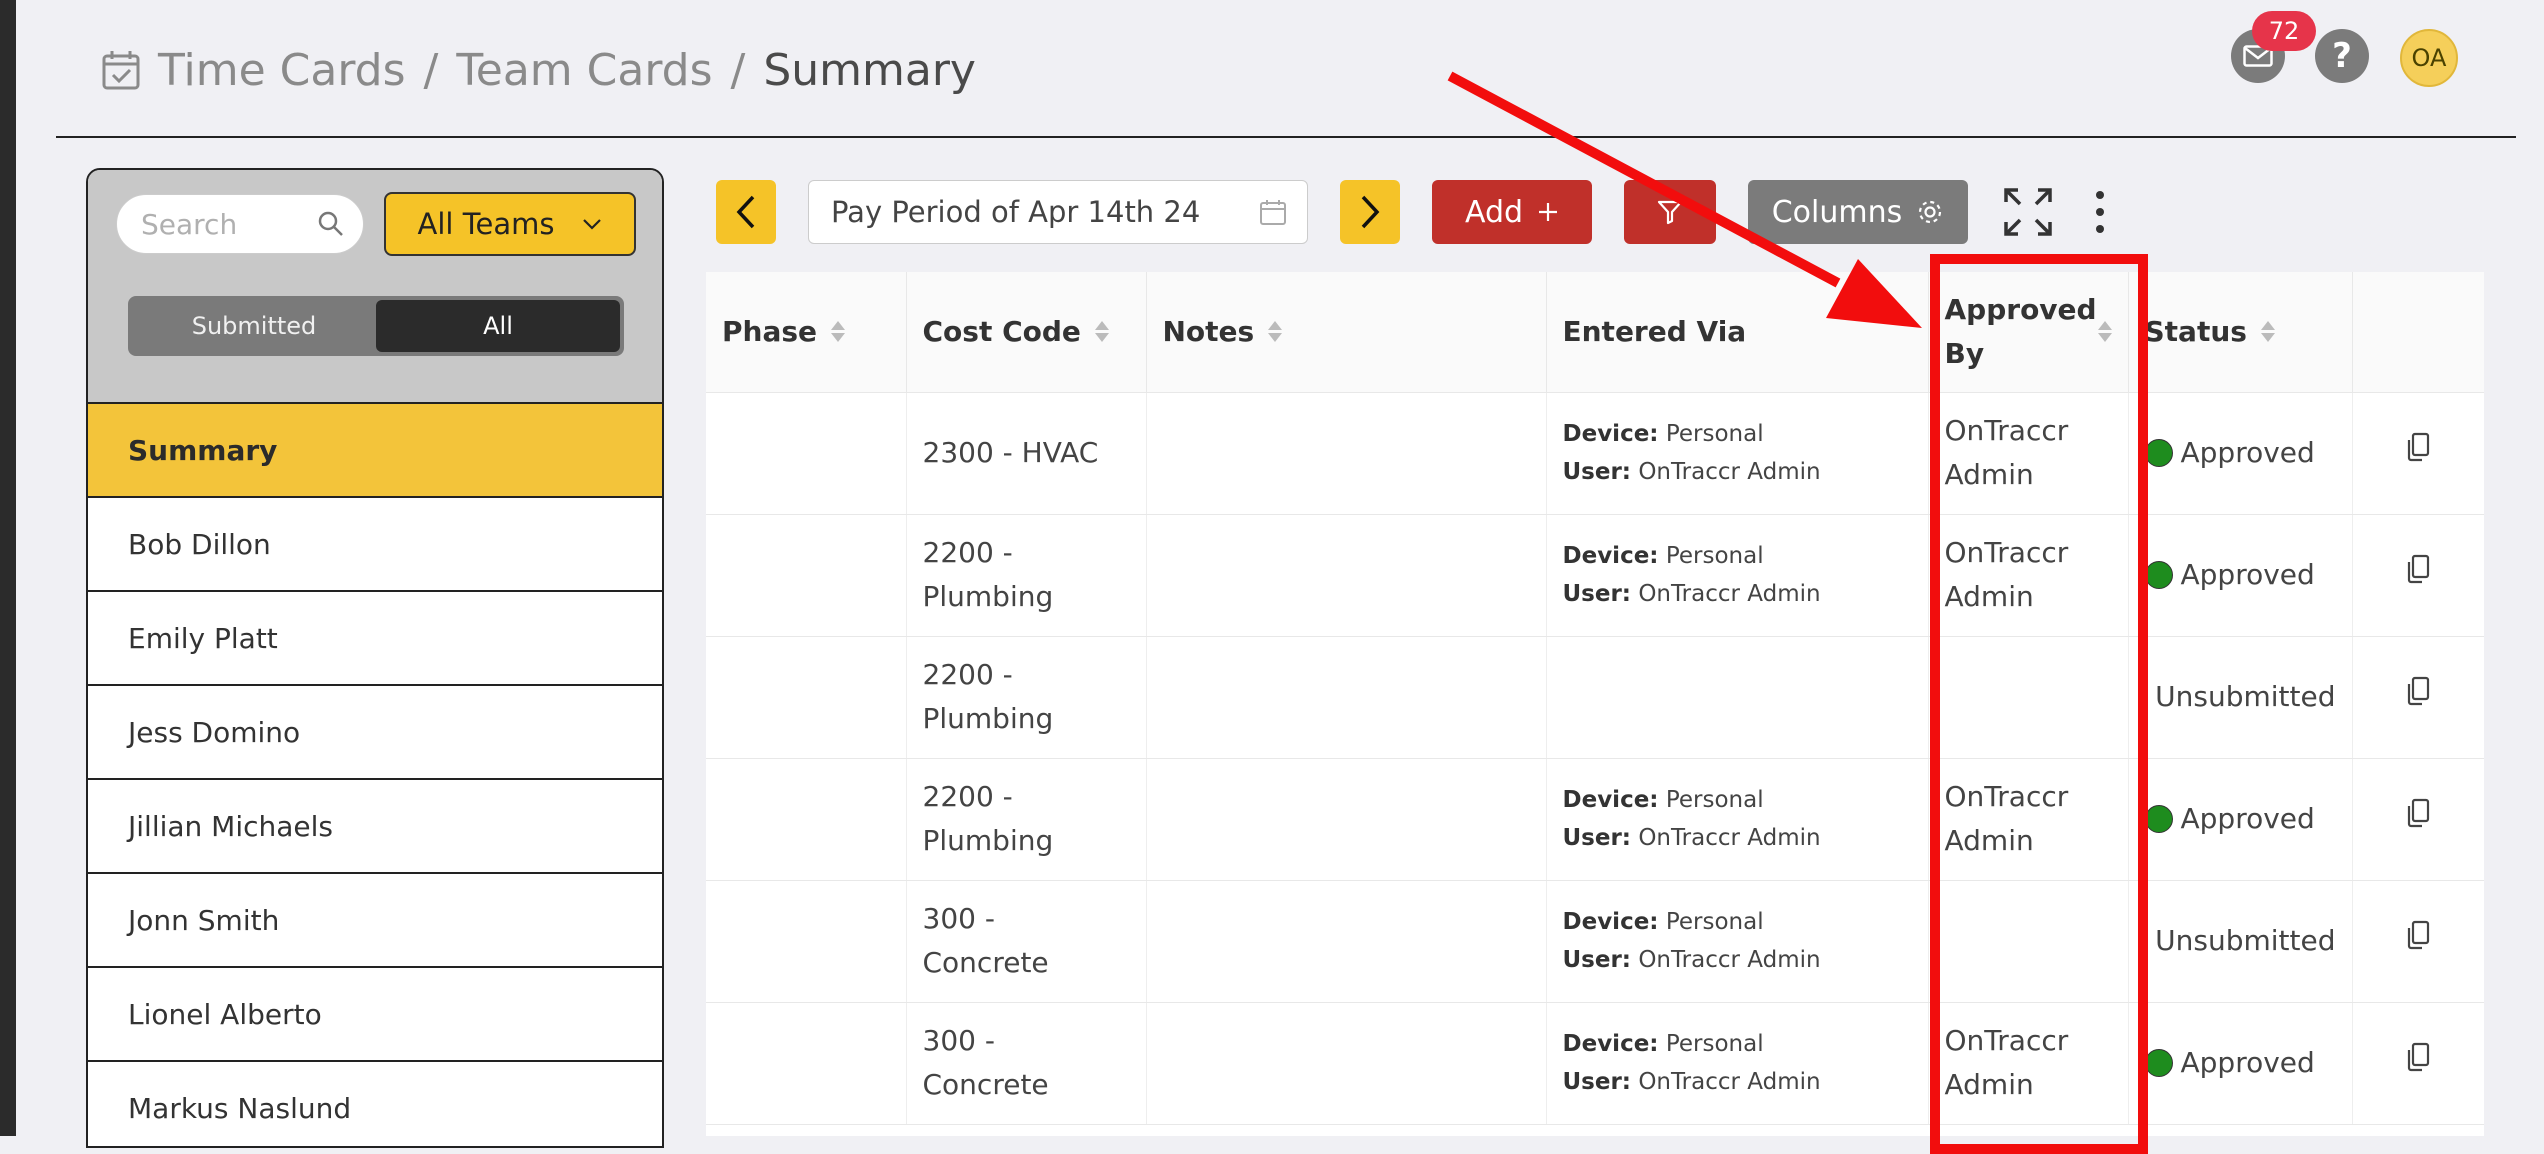 This screenshot has width=2544, height=1154. Describe the element at coordinates (806, 575) in the screenshot. I see `cell-phase` at that location.